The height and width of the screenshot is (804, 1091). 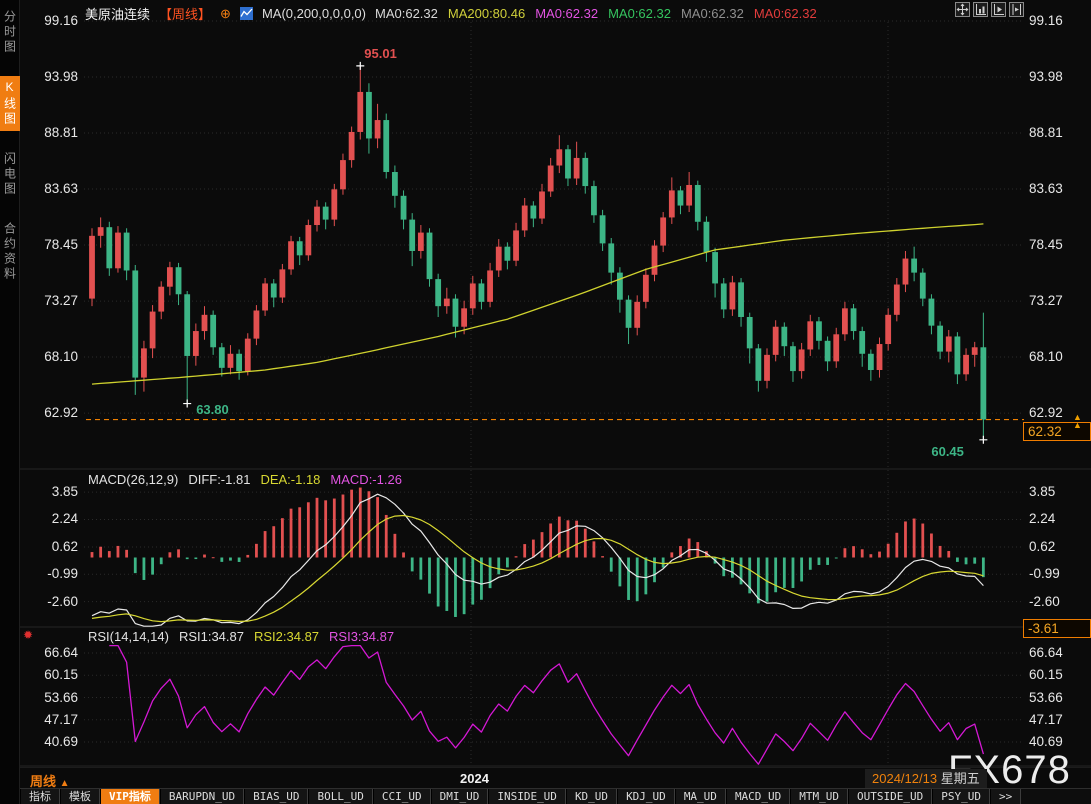 What do you see at coordinates (700, 796) in the screenshot?
I see `tab-ma-ud: MA_UD` at bounding box center [700, 796].